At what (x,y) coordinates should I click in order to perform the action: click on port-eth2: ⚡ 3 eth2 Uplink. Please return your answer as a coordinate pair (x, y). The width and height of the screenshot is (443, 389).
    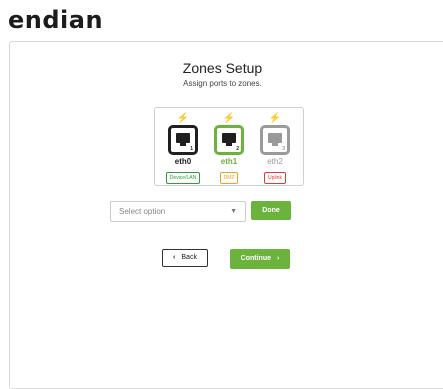
    Looking at the image, I should click on (275, 149).